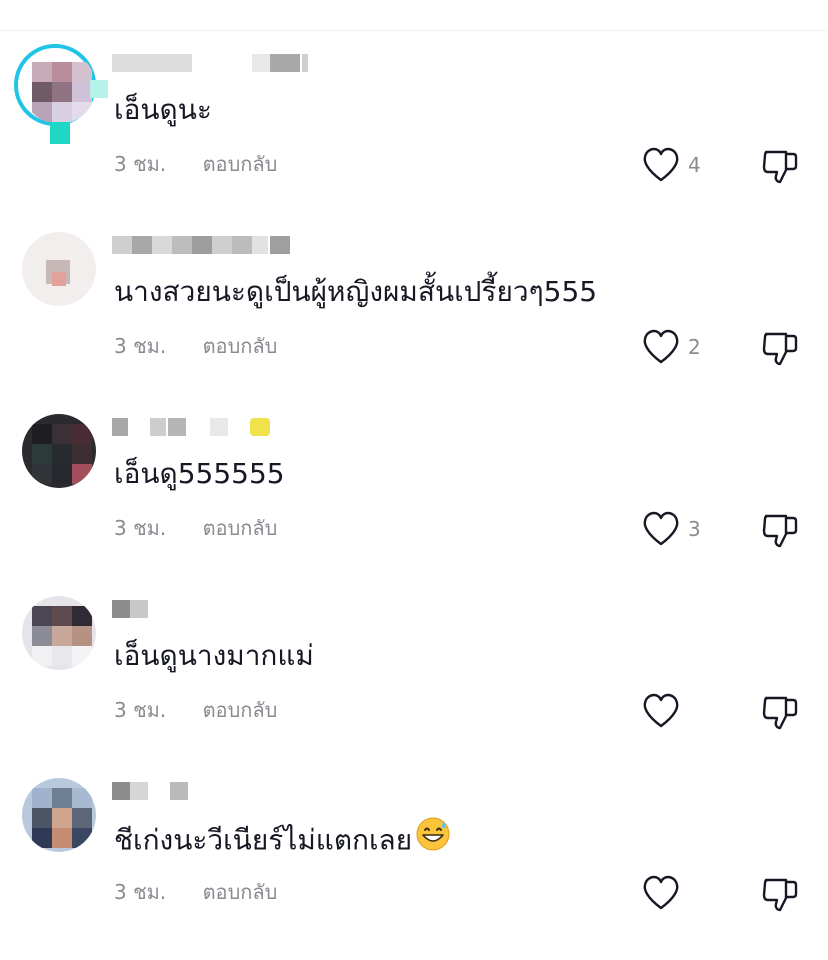 Image resolution: width=828 pixels, height=960 pixels. Describe the element at coordinates (694, 347) in the screenshot. I see `like-count: 2` at that location.